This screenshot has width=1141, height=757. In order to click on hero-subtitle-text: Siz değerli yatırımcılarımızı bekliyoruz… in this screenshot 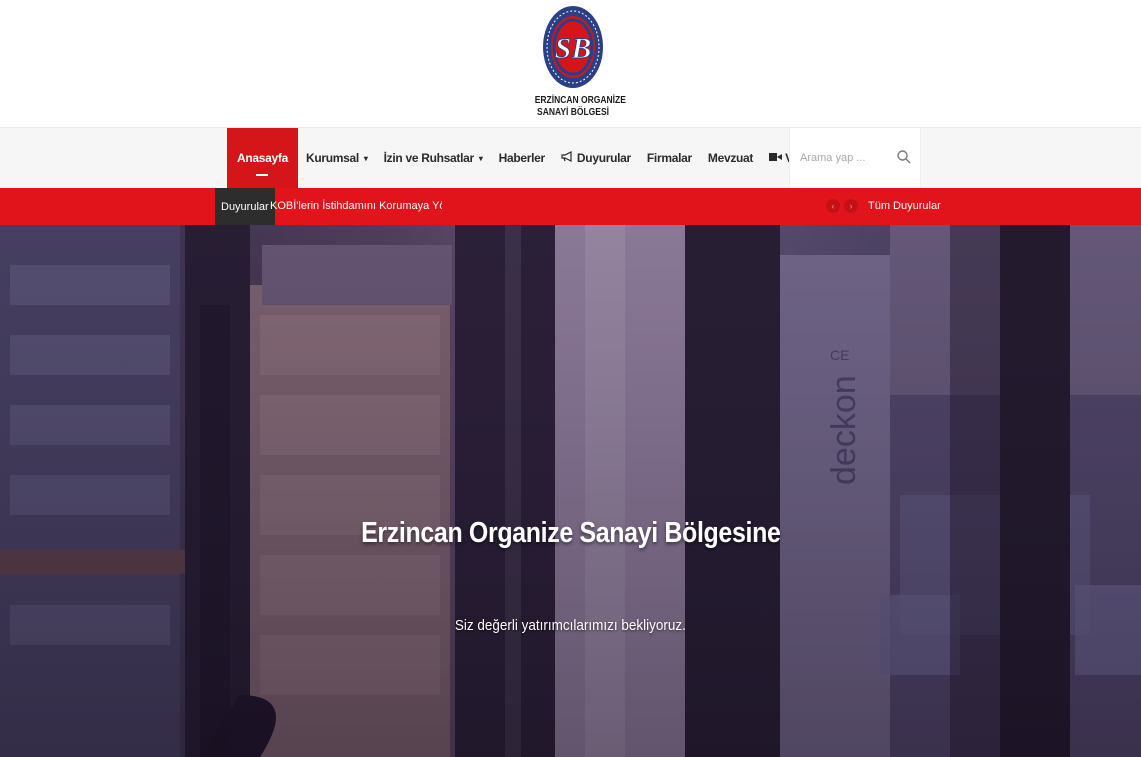, I will do `click(570, 625)`.